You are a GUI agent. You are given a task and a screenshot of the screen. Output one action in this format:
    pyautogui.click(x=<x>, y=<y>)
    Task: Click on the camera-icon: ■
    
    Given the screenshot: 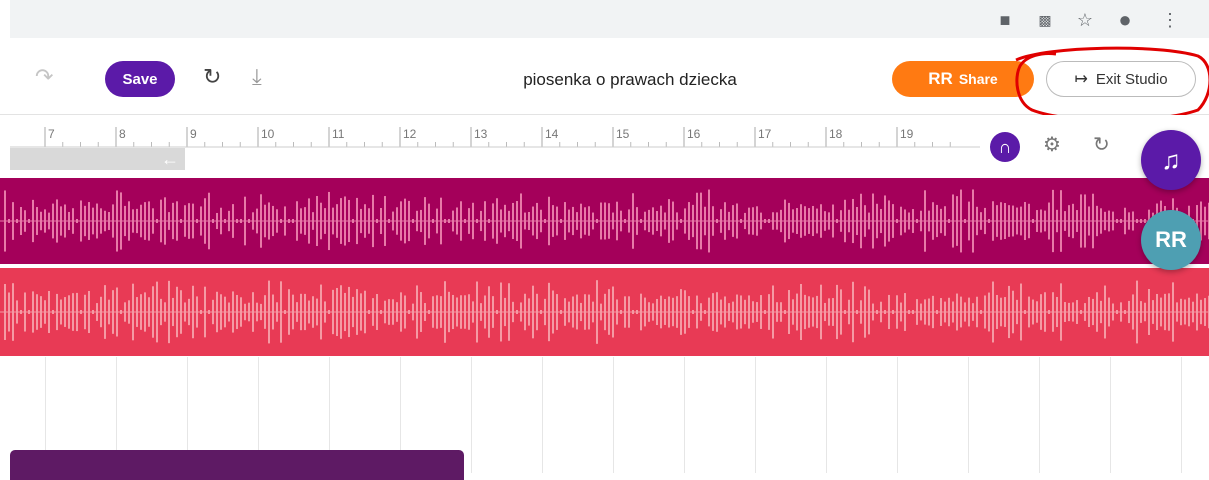 What is the action you would take?
    pyautogui.click(x=1005, y=20)
    